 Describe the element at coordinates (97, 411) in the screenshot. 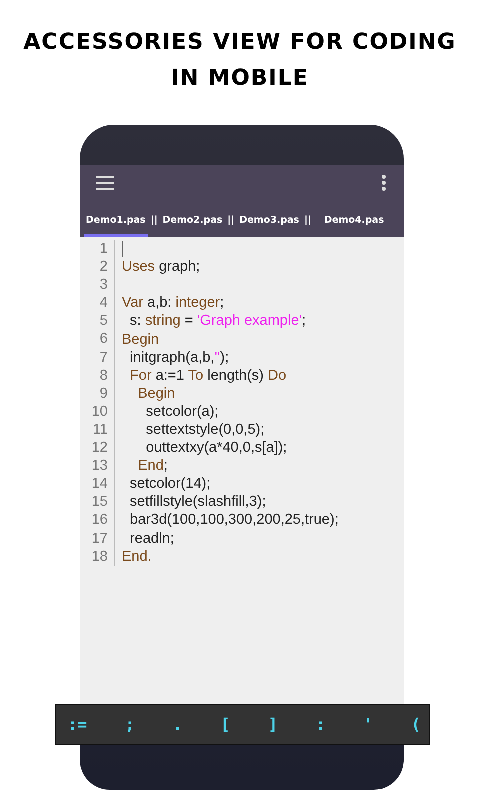

I see `line-number: 10` at that location.